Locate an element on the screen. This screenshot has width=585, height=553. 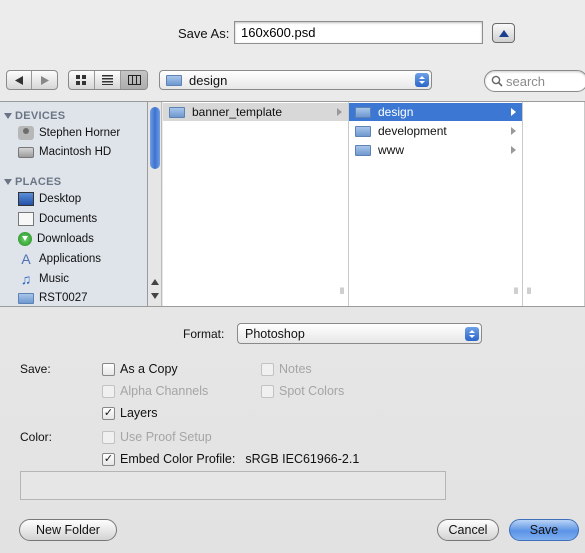
sidebar-item-stephen-horner: Stephen Horner is located at coordinates (69, 133).